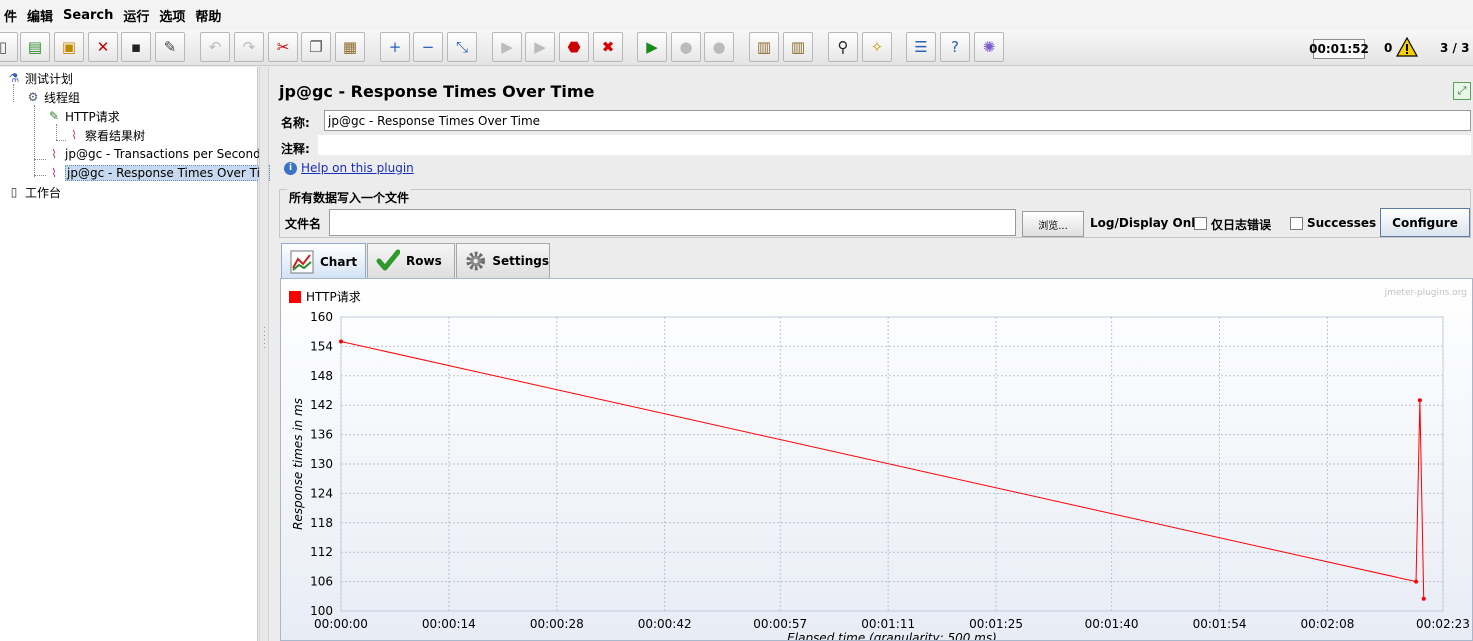  Describe the element at coordinates (1407, 47) in the screenshot. I see `warning-icon` at that location.